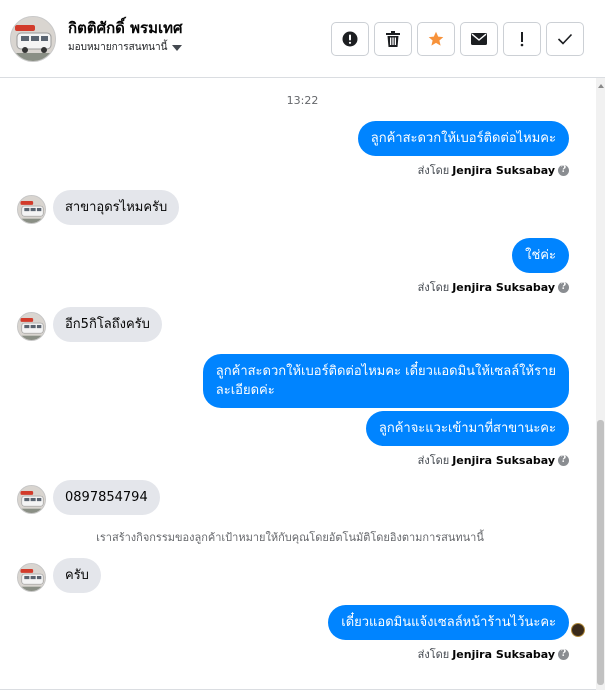 Image resolution: width=605 pixels, height=693 pixels. I want to click on assign-label: มอบหมายการสนทนานี้, so click(118, 47).